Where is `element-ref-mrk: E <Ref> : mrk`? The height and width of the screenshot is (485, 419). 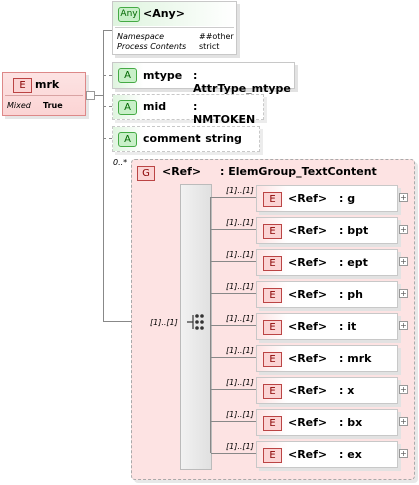 element-ref-mrk: E <Ref> : mrk is located at coordinates (327, 358).